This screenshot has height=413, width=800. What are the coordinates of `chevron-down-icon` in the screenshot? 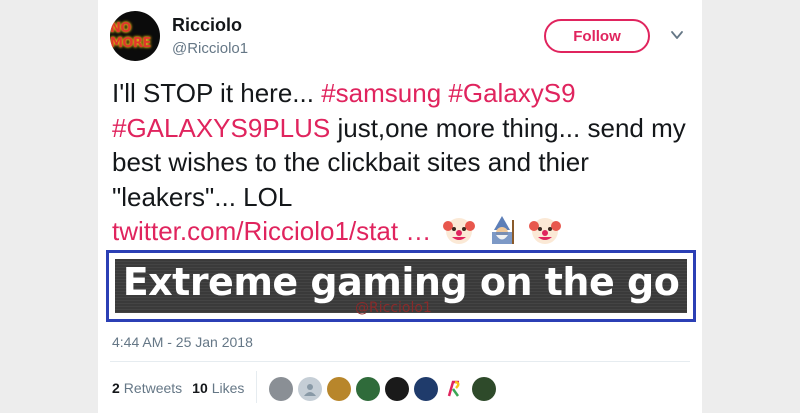 It's located at (677, 35).